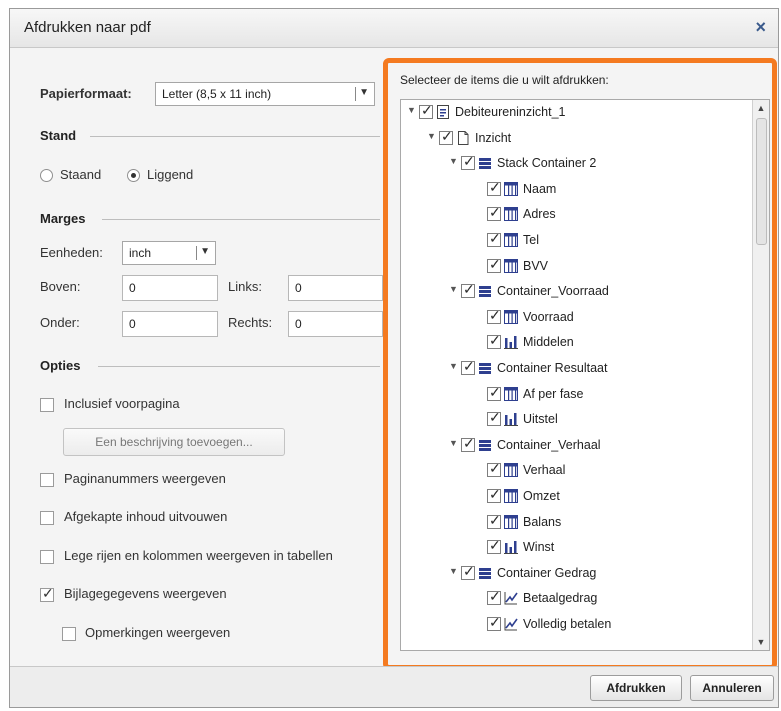 Image resolution: width=781 pixels, height=711 pixels. Describe the element at coordinates (69, 634) in the screenshot. I see `notes-checkbox` at that location.